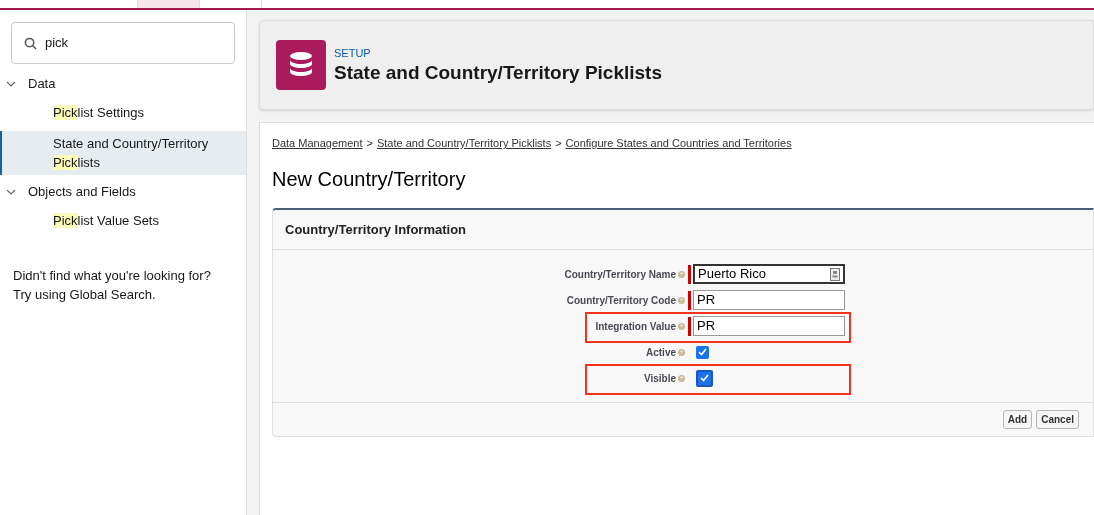 This screenshot has width=1094, height=515. I want to click on page-title: New Country/Territory, so click(369, 179).